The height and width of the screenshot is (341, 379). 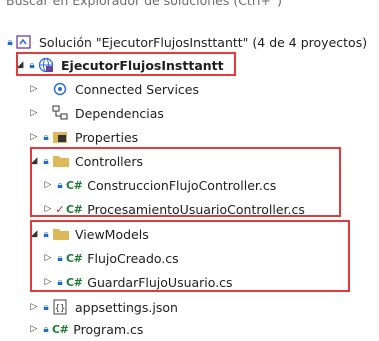 I want to click on tree-item-program: ▷ 🔒︎ C# Program.cs, so click(x=189, y=329).